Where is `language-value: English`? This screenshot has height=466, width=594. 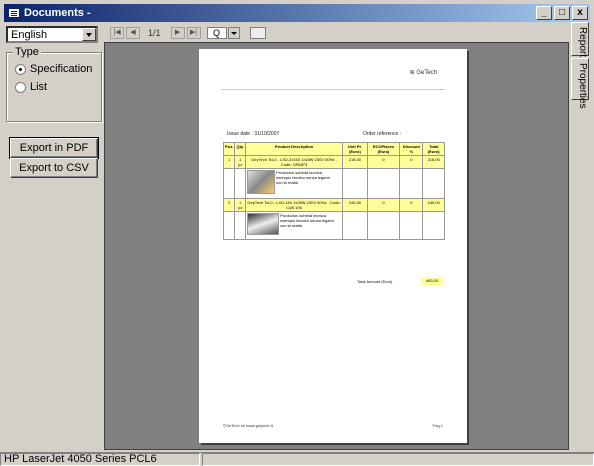
language-value: English is located at coordinates (29, 34).